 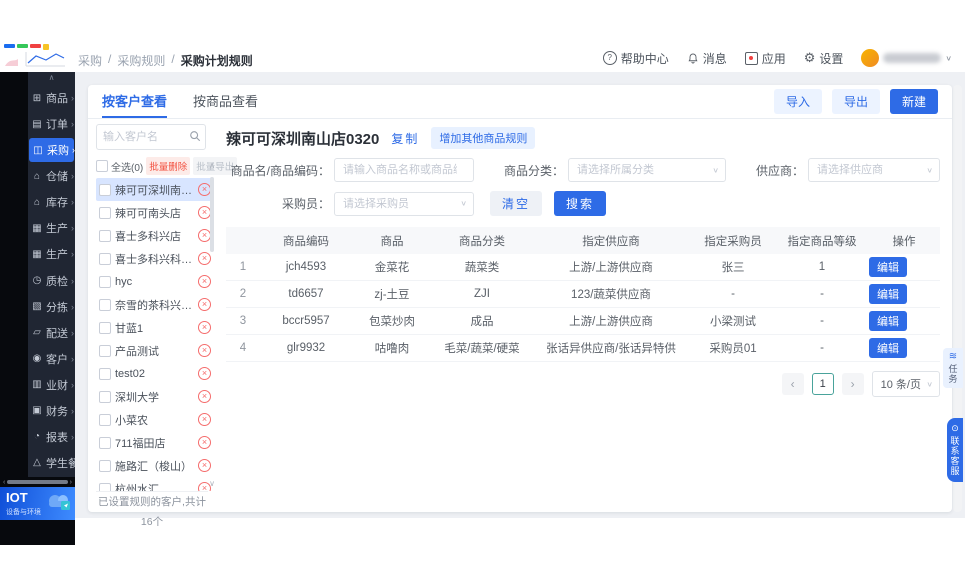 I want to click on customer-list-item: 杭州水汇 ×, so click(x=155, y=484).